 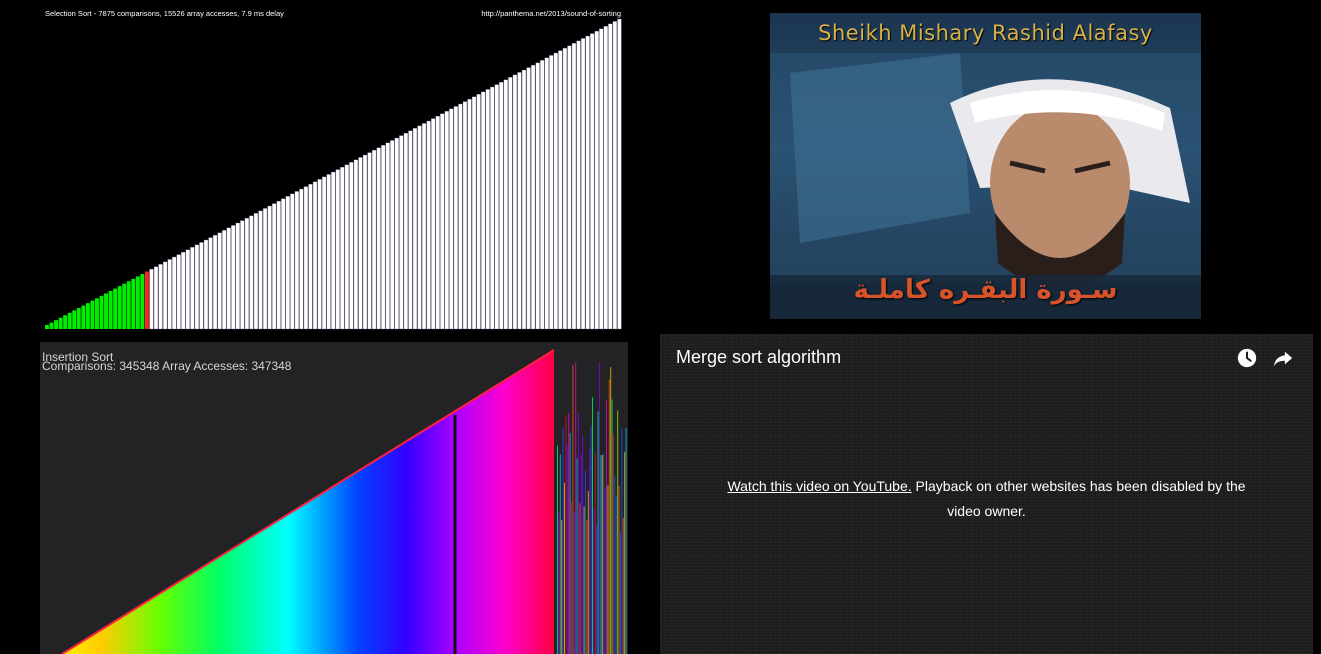 I want to click on video-title: Merge sort algorithm, so click(x=758, y=357).